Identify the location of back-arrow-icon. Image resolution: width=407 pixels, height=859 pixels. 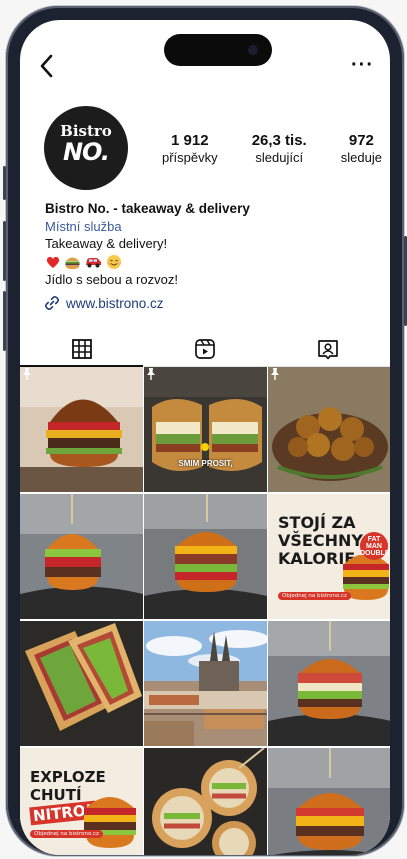
(48, 66).